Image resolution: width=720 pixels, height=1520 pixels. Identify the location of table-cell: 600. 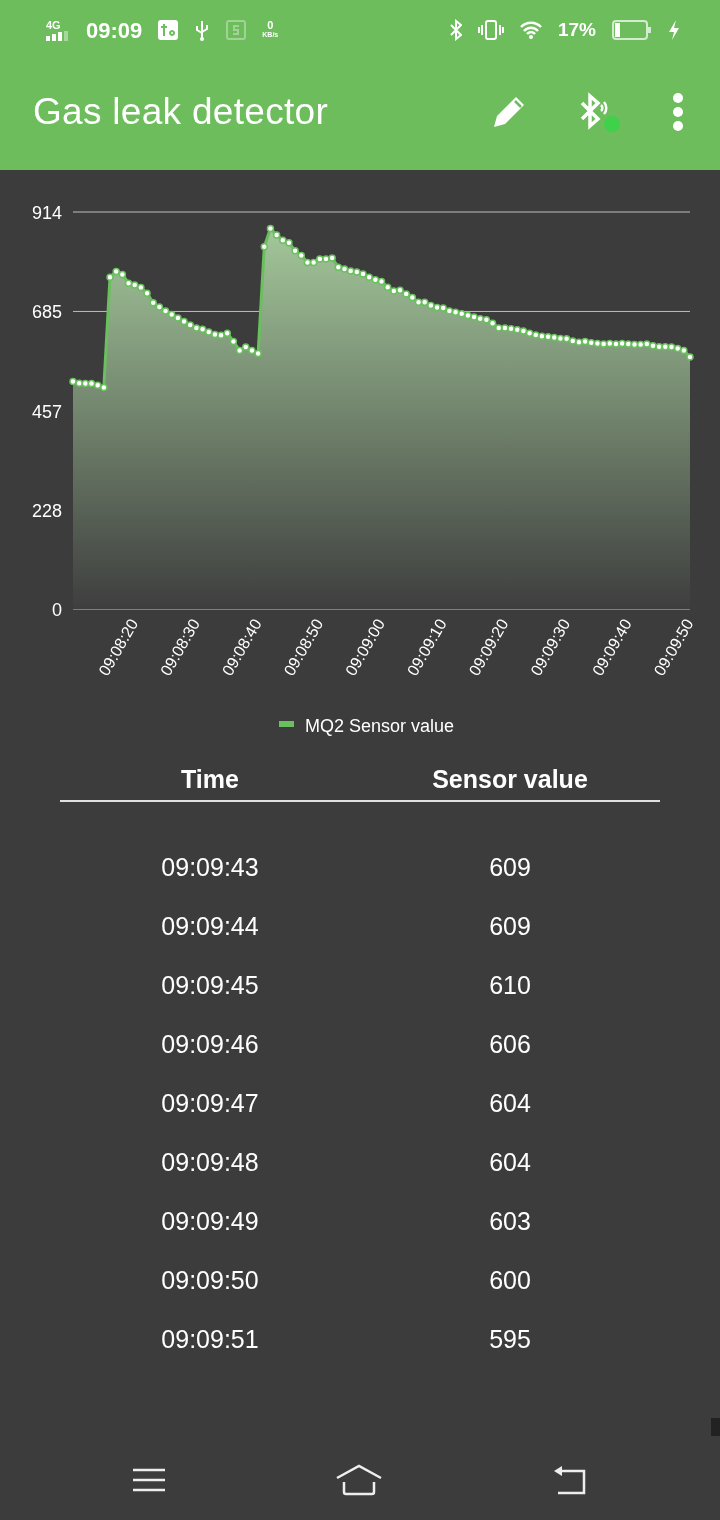
(510, 1279).